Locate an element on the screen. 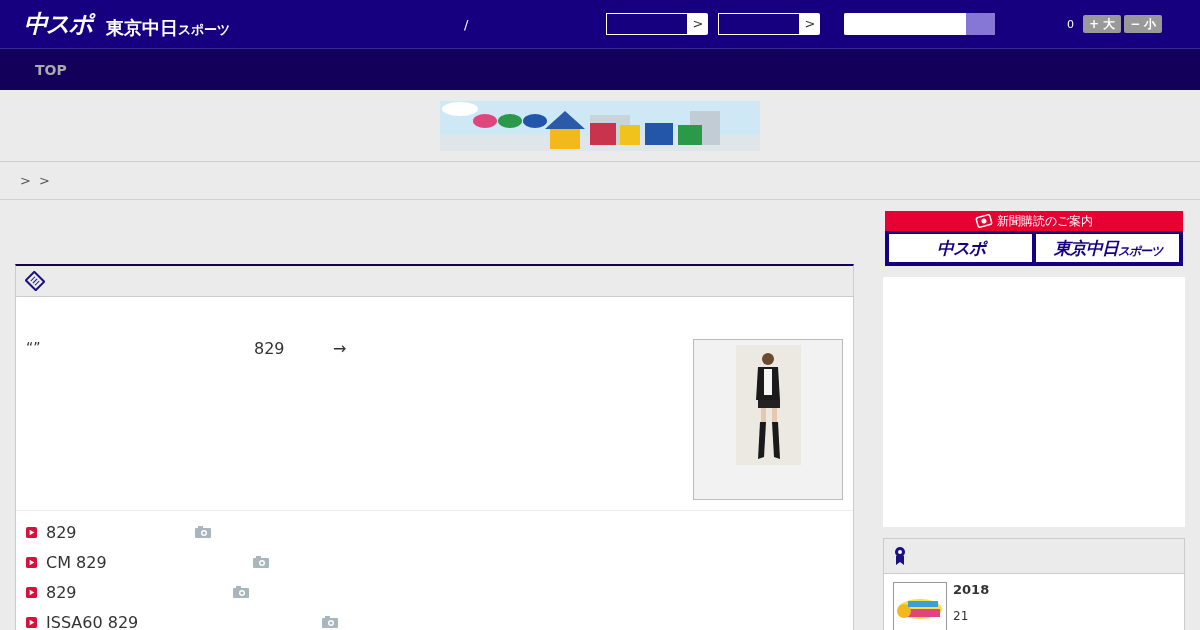 Image resolution: width=1200 pixels, height=630 pixels. newspaper-link: 中スポ is located at coordinates (960, 248).